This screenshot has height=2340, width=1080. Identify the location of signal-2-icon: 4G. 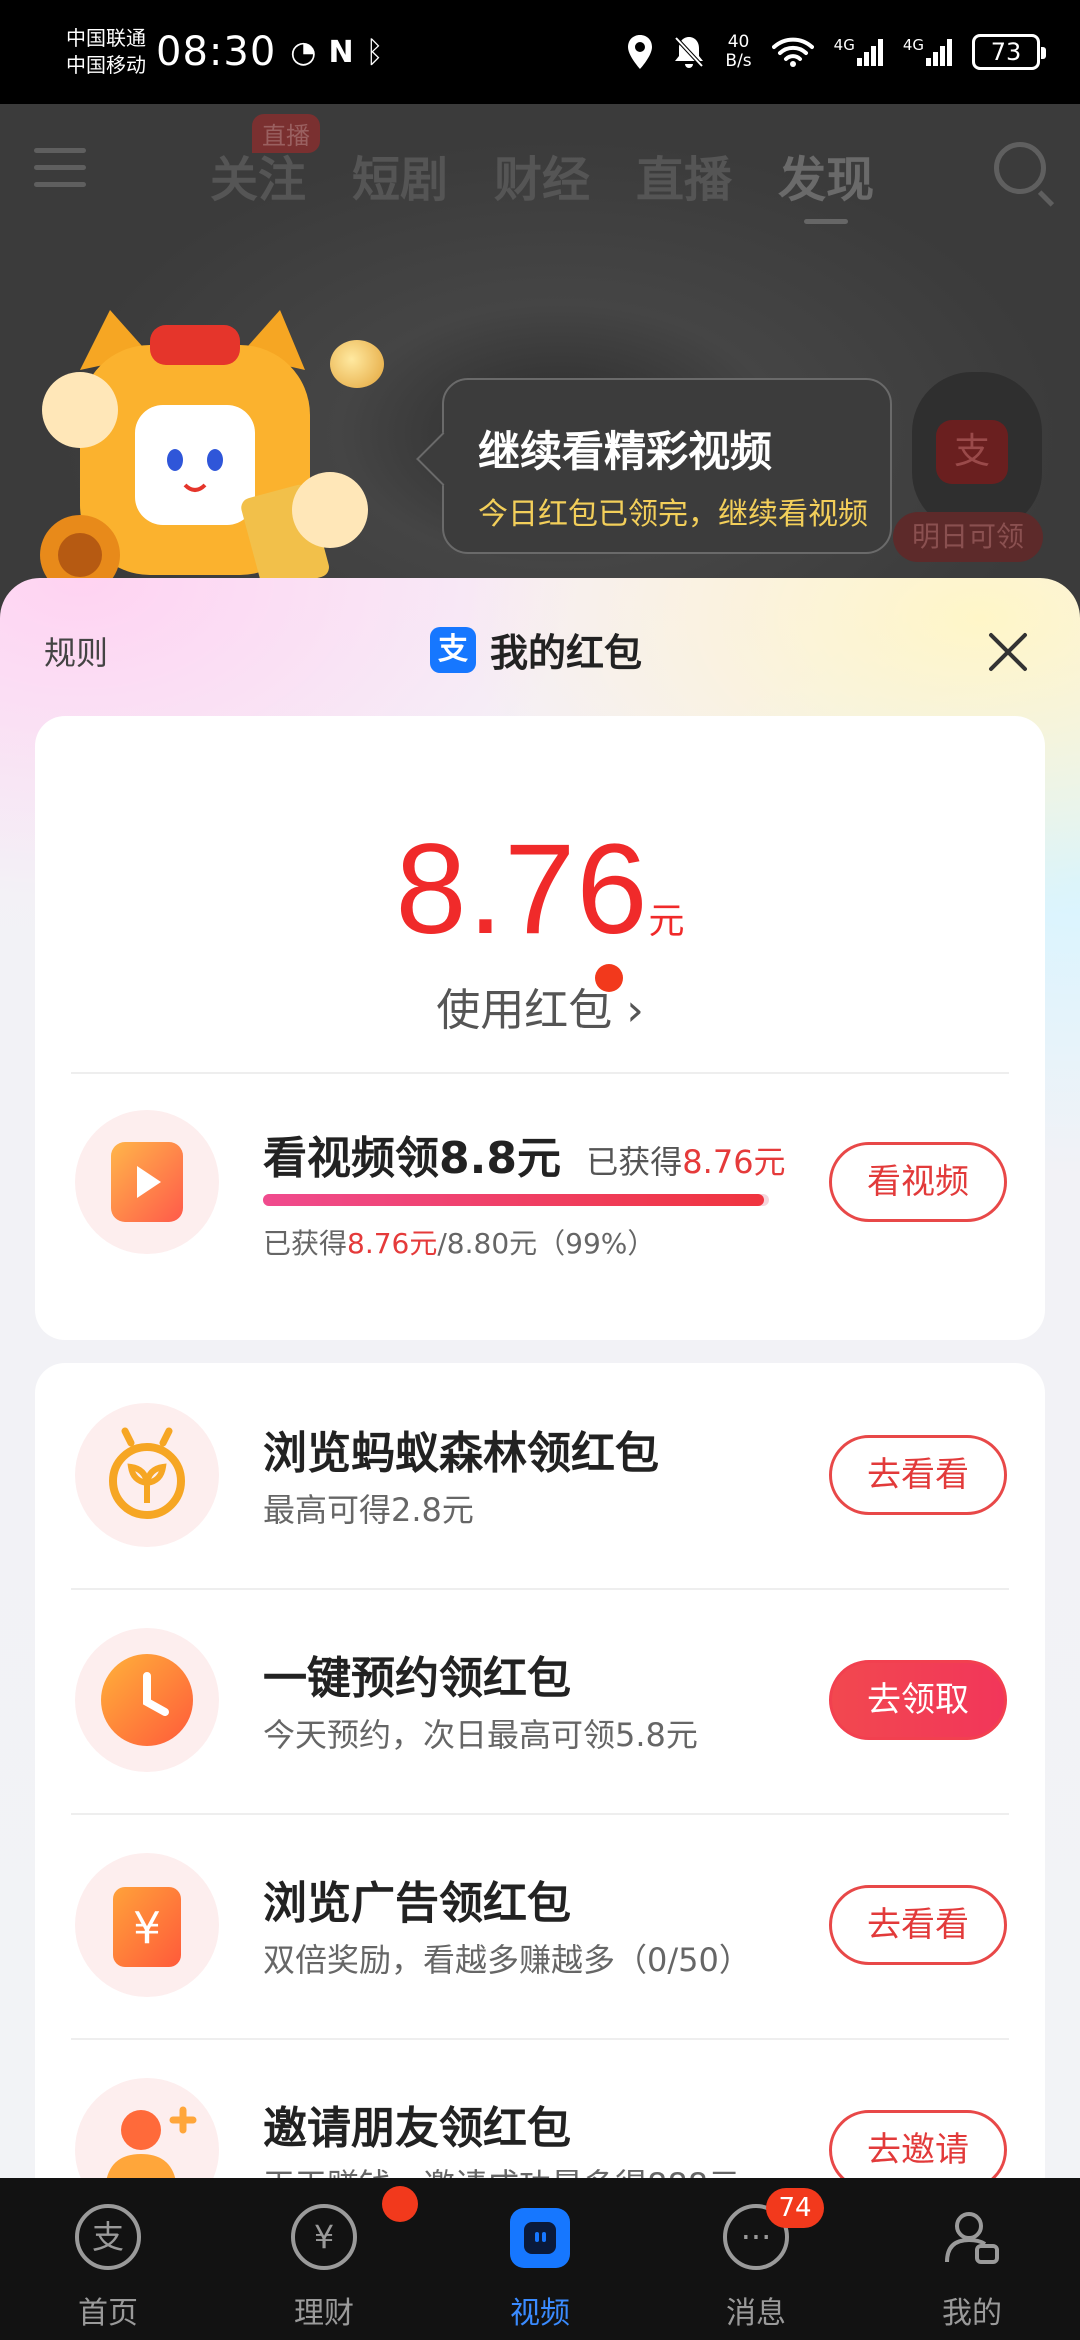
(927, 52).